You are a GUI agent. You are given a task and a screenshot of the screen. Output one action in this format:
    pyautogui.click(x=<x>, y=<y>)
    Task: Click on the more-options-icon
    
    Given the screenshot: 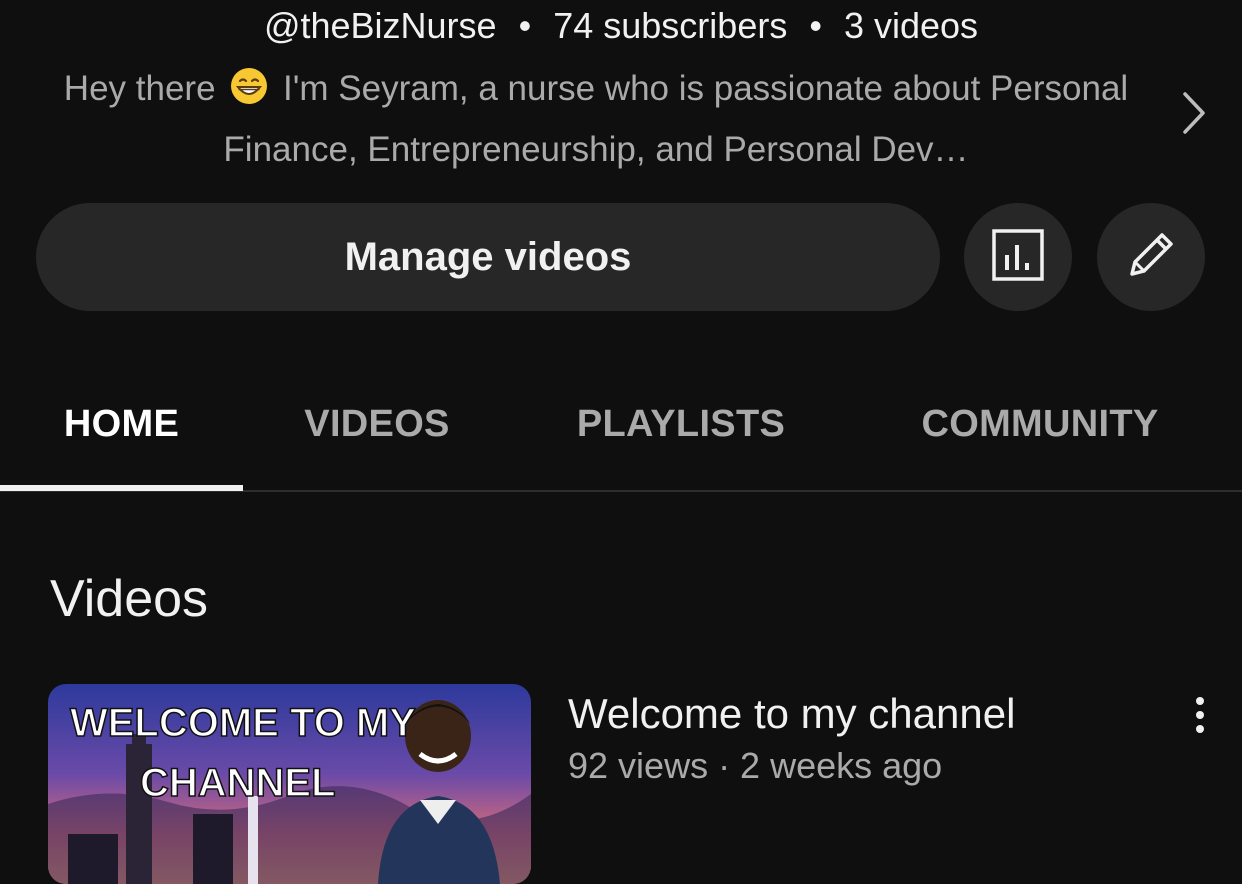 What is the action you would take?
    pyautogui.click(x=1200, y=715)
    